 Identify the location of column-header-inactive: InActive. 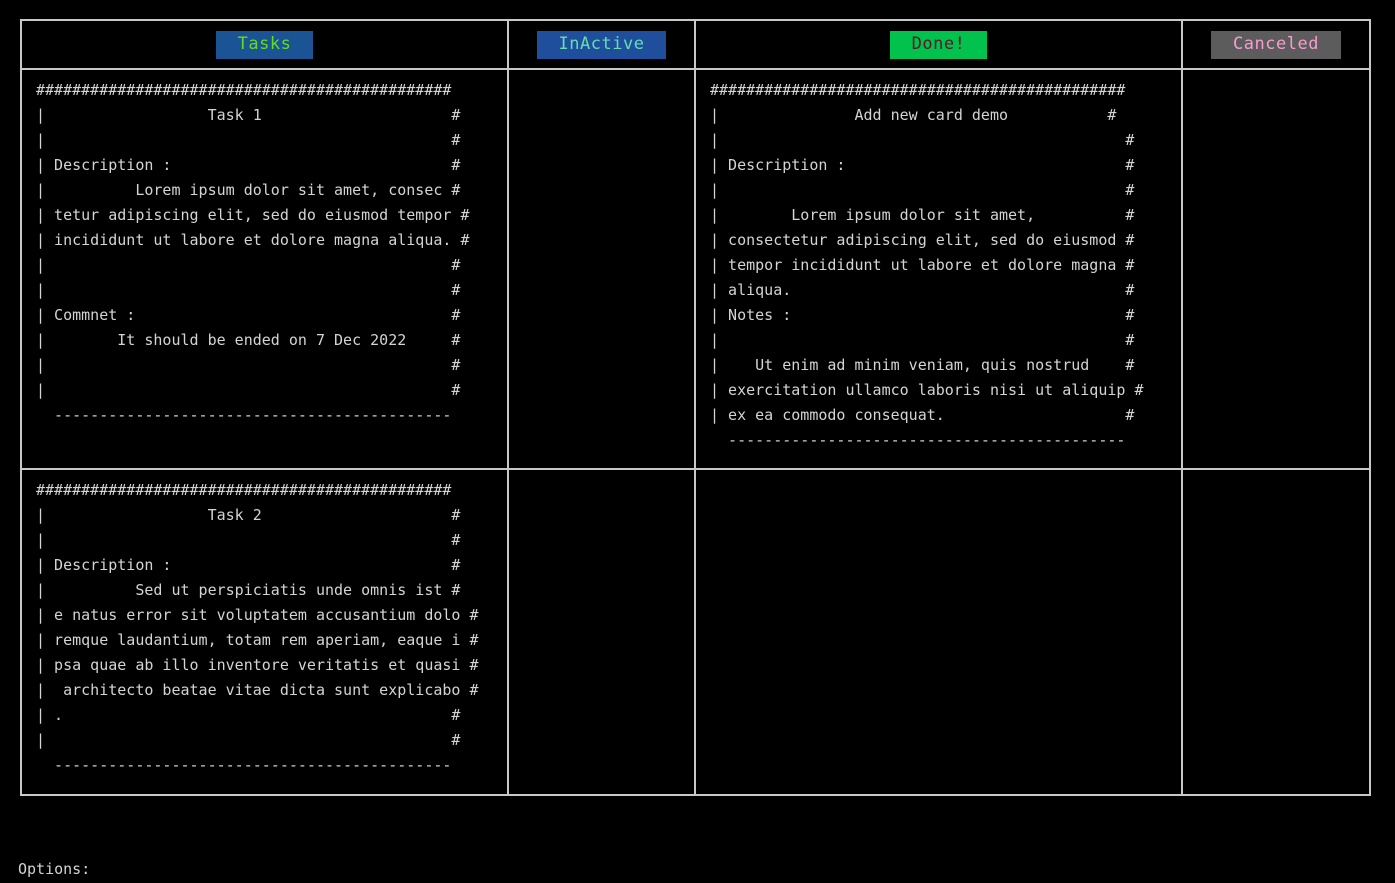
(601, 44).